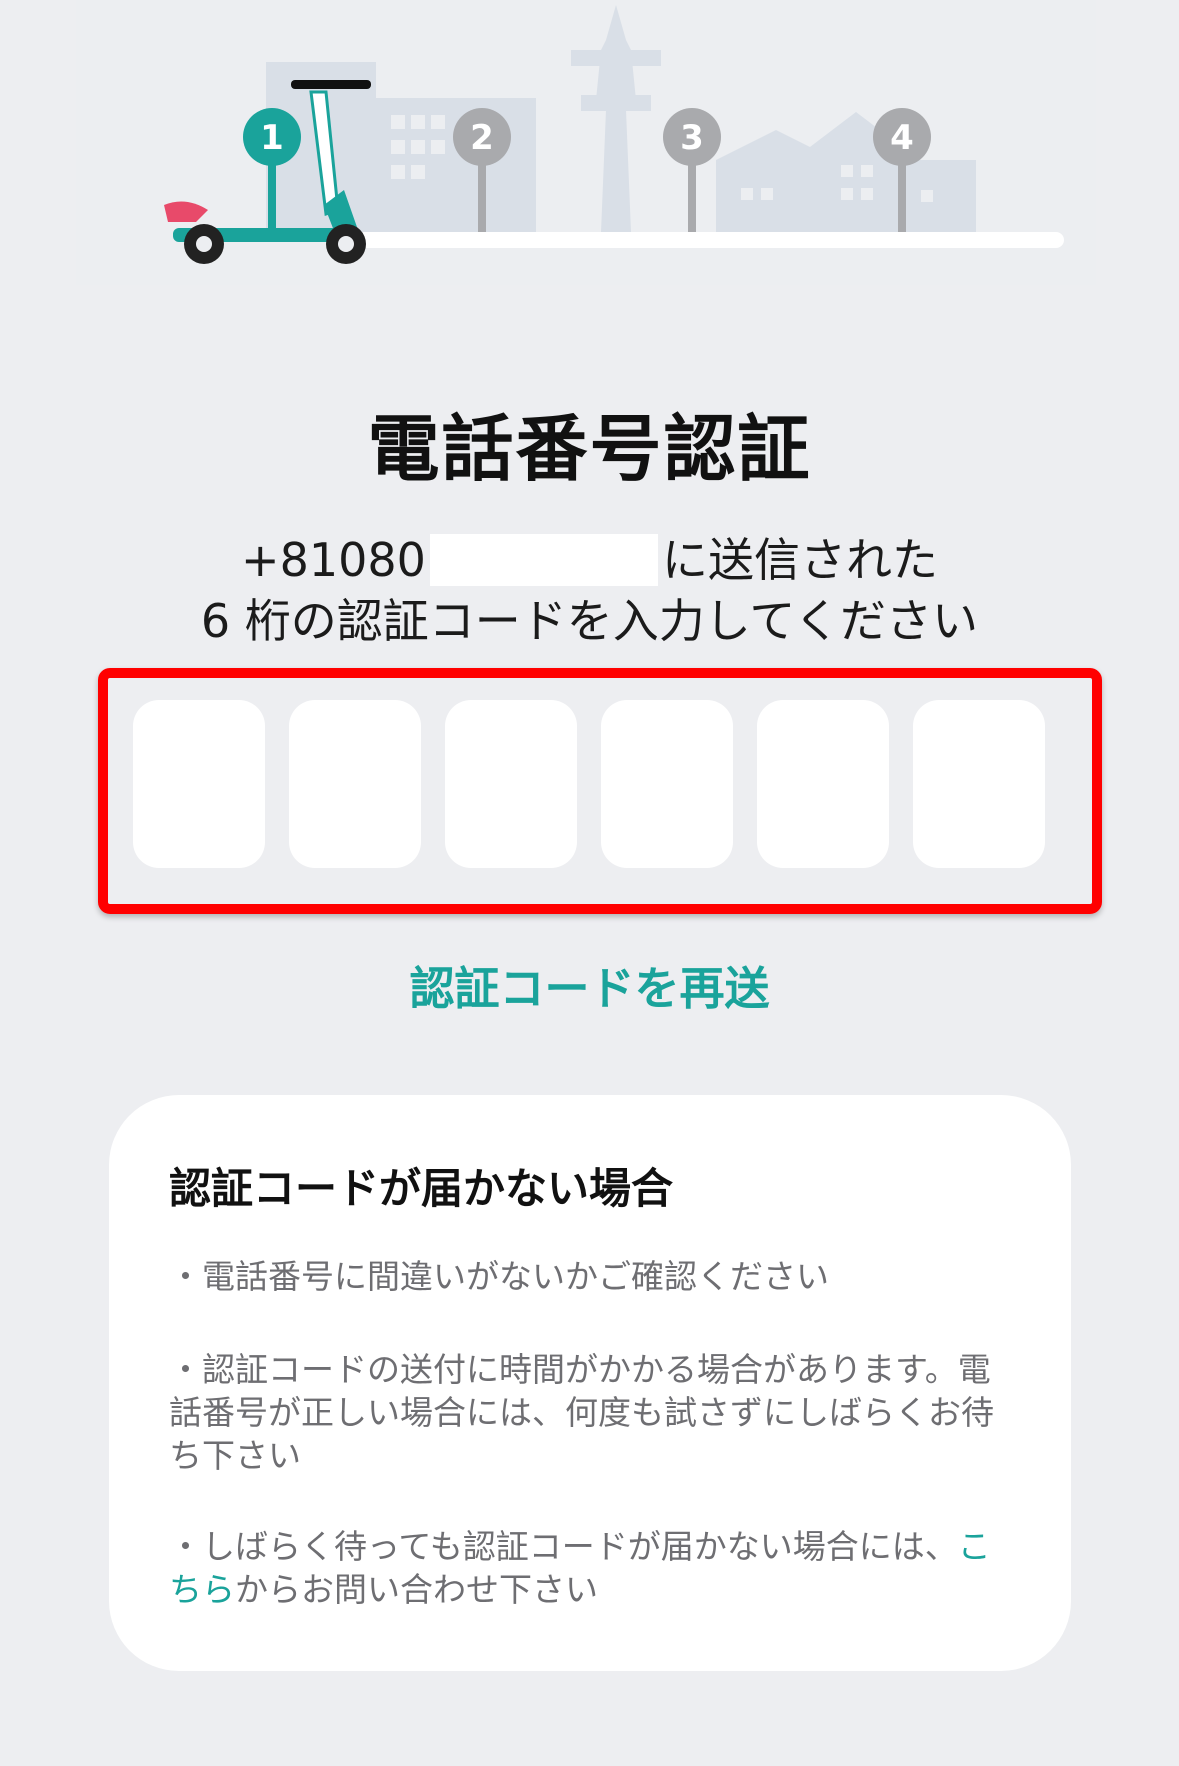 The width and height of the screenshot is (1179, 1766). What do you see at coordinates (692, 170) in the screenshot?
I see `step-3-marker: 3` at bounding box center [692, 170].